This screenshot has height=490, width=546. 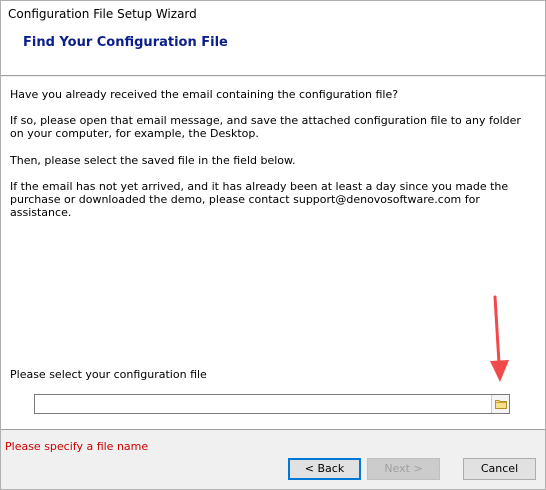 I want to click on window-title: Configuration File Setup Wizard, so click(x=102, y=14).